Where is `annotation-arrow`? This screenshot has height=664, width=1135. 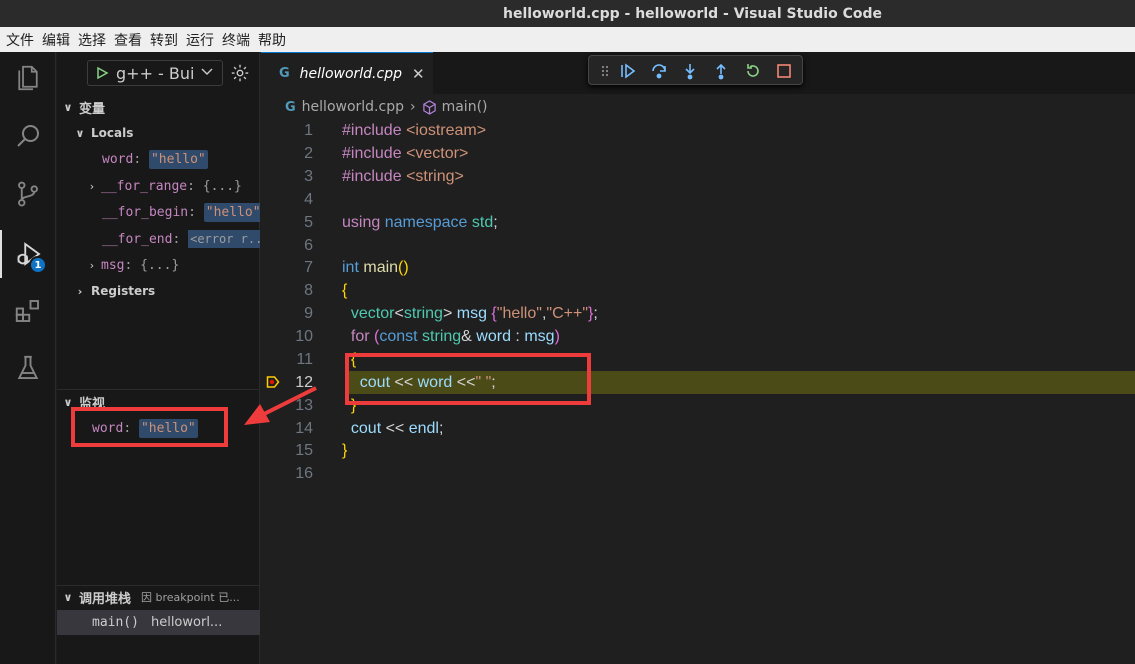 annotation-arrow is located at coordinates (280, 405).